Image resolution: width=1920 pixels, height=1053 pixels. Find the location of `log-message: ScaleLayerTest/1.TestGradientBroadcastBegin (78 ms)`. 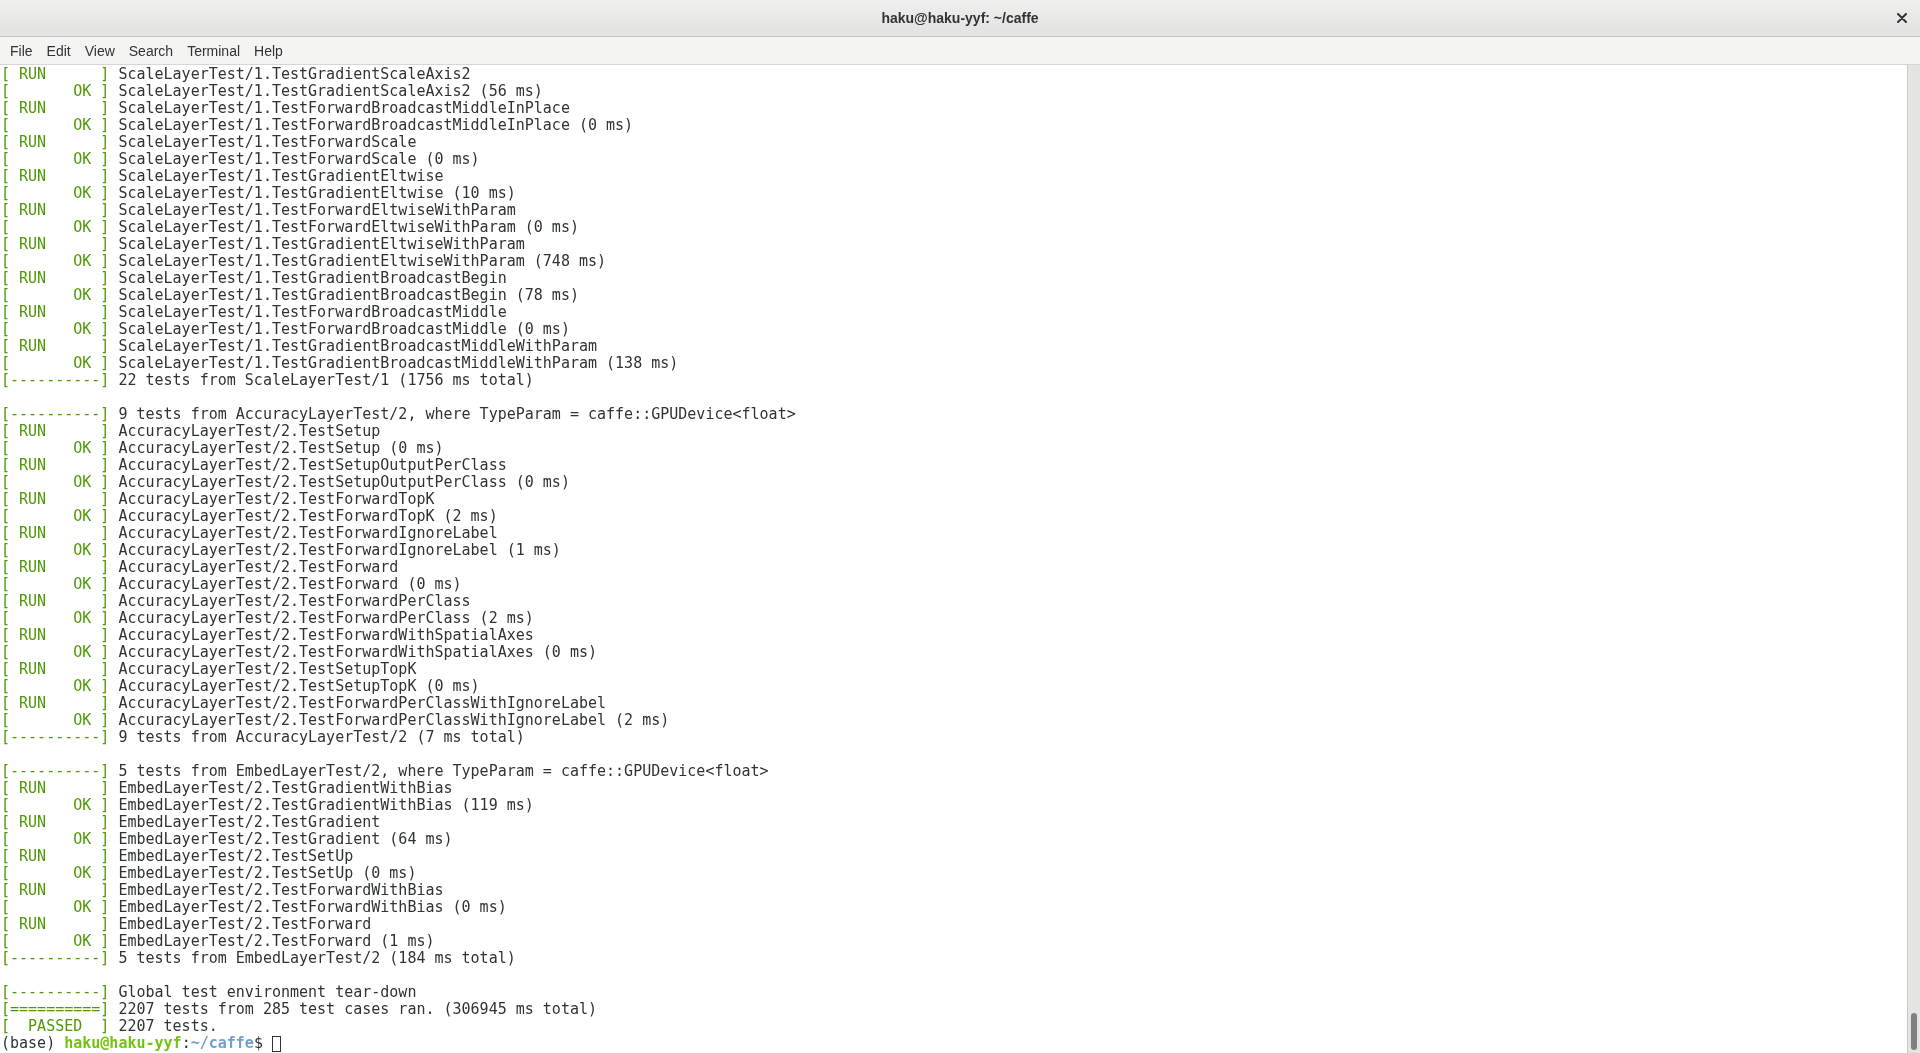

log-message: ScaleLayerTest/1.TestGradientBroadcastBegin (78 ms) is located at coordinates (348, 295).